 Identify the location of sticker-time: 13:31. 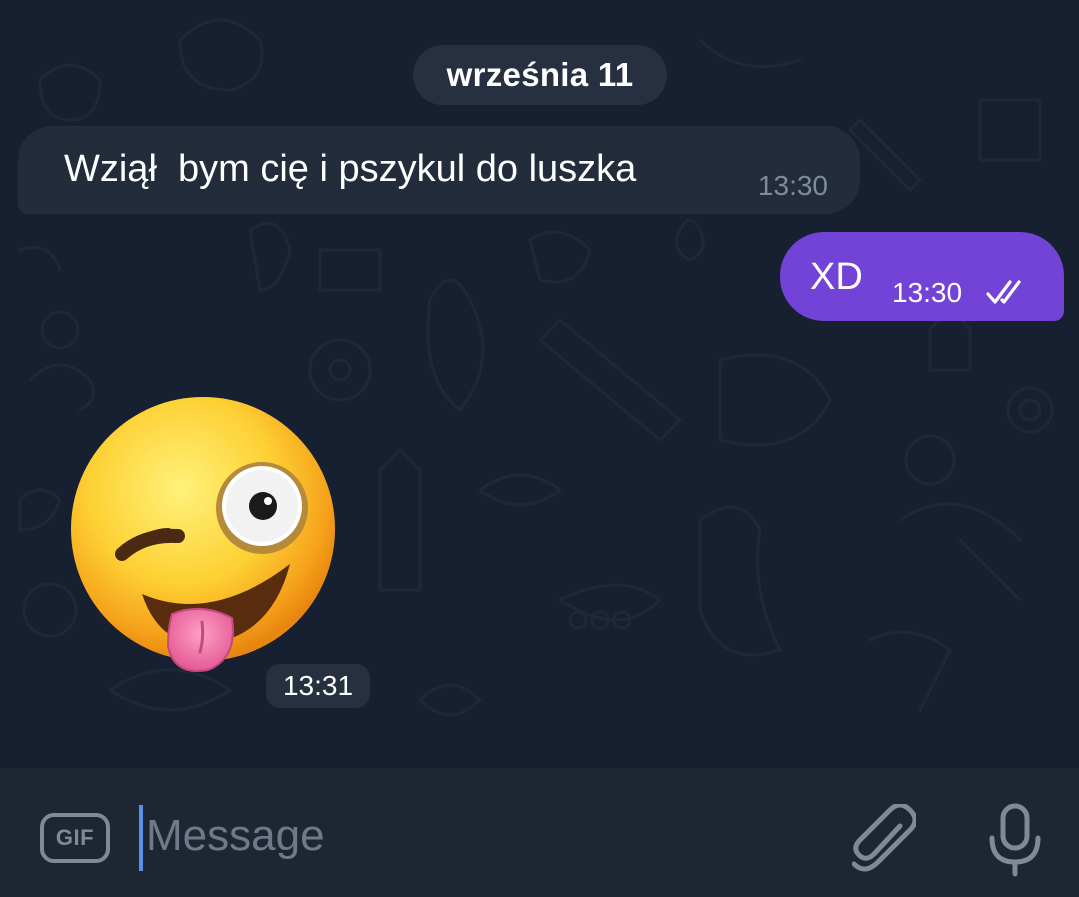
(318, 686).